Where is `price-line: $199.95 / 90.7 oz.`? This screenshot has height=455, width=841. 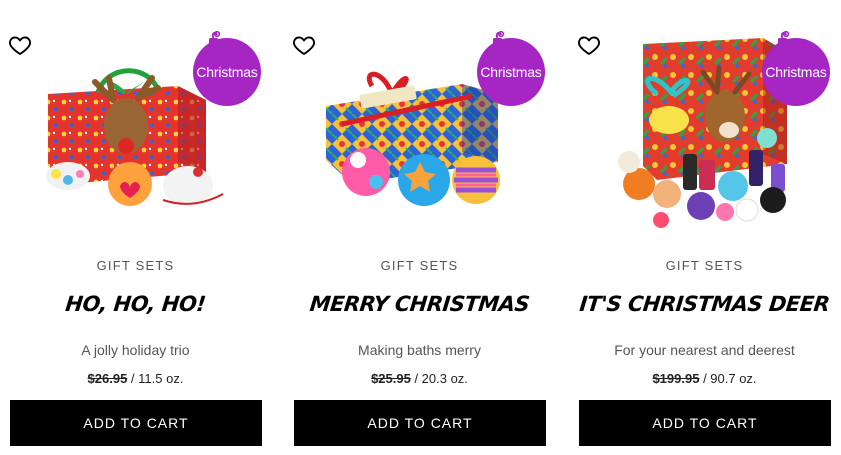 price-line: $199.95 / 90.7 oz. is located at coordinates (704, 378).